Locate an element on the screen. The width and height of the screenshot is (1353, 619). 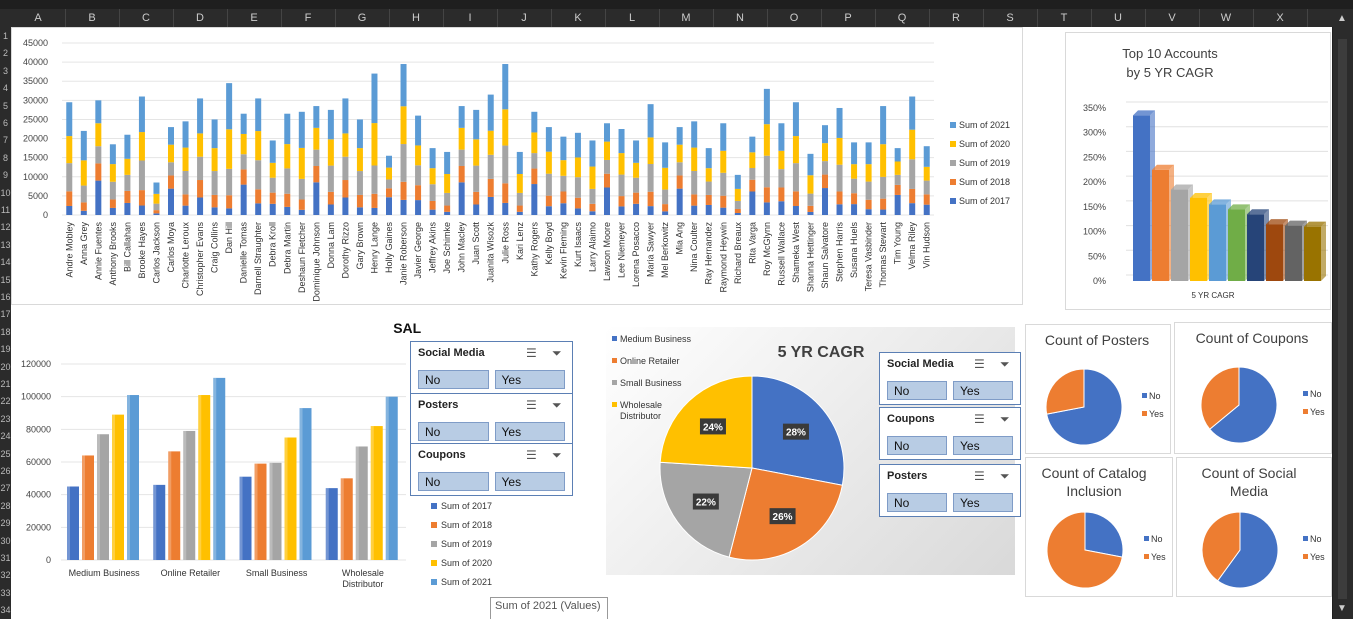
x-tick-label: Shameka West is located at coordinates (796, 252).